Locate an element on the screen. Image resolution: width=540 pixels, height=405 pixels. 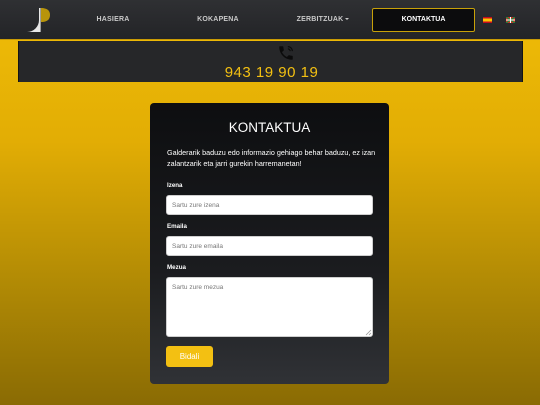
resize-grip-icon is located at coordinates (368, 332).